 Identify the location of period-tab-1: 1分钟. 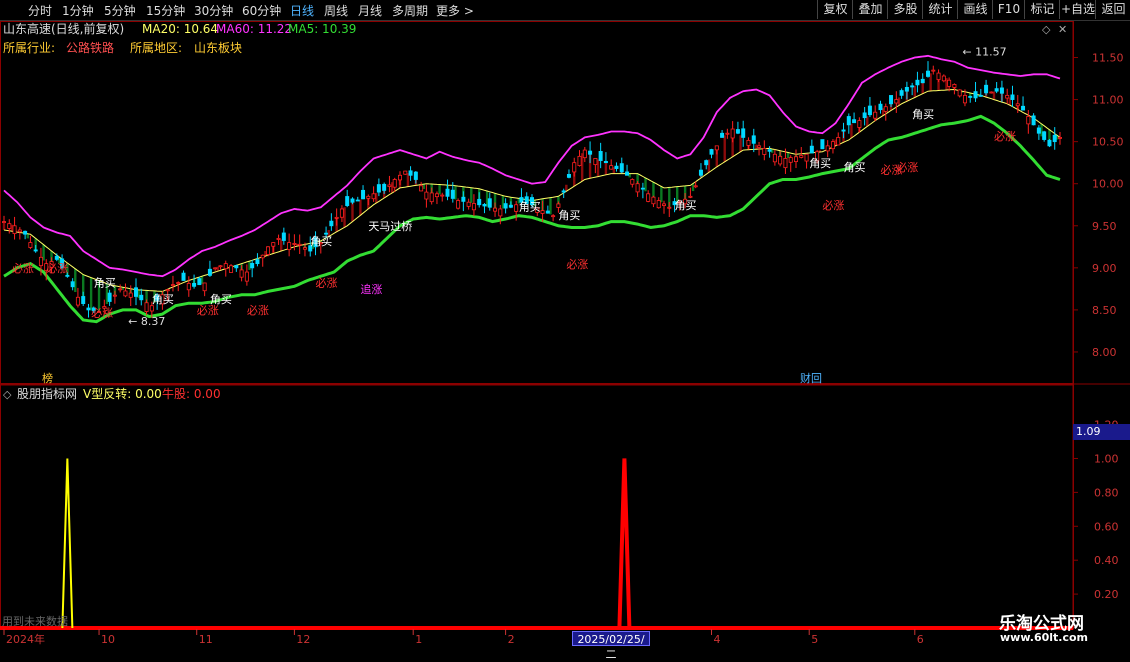
(78, 10).